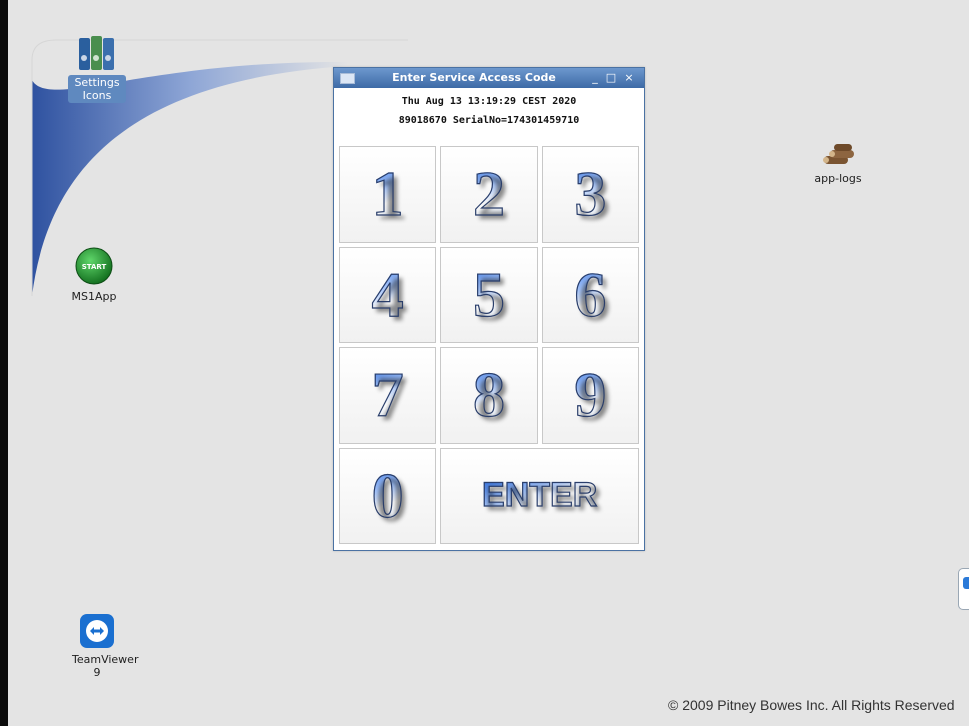 This screenshot has width=969, height=726. What do you see at coordinates (595, 77) in the screenshot?
I see `minimize-button: _` at bounding box center [595, 77].